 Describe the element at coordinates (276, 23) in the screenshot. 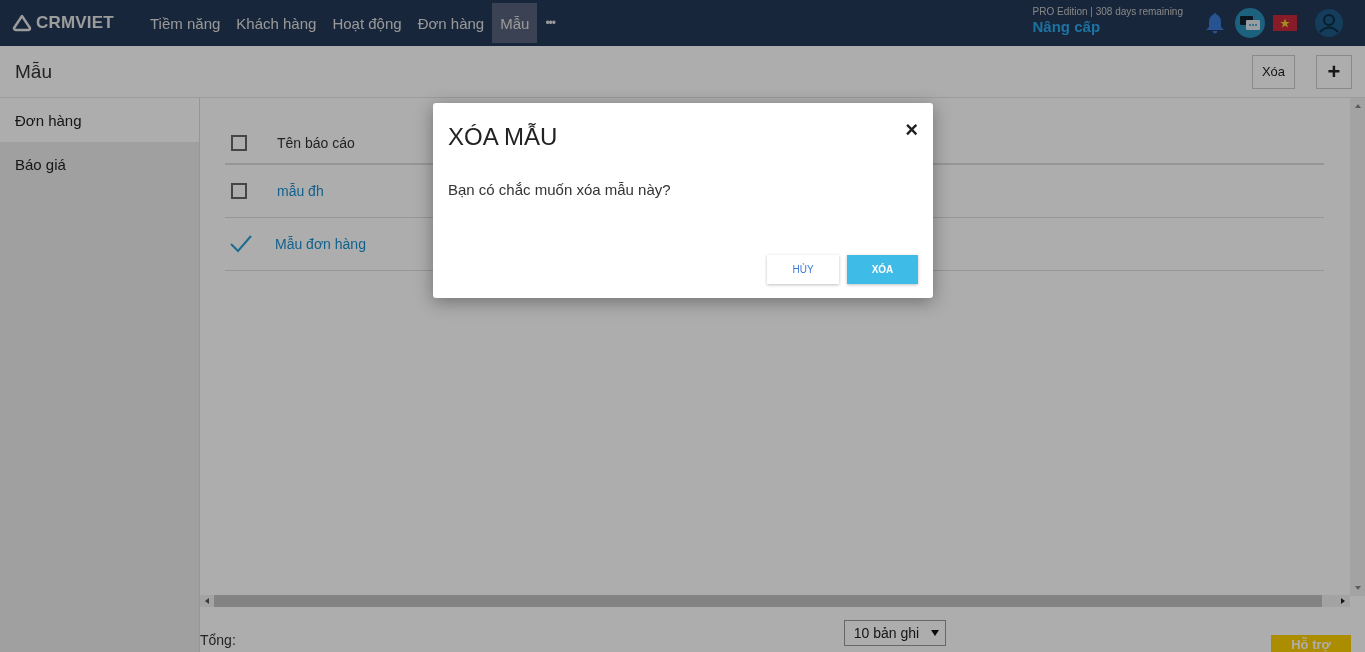

I see `nav-tab: Khách hàng` at that location.